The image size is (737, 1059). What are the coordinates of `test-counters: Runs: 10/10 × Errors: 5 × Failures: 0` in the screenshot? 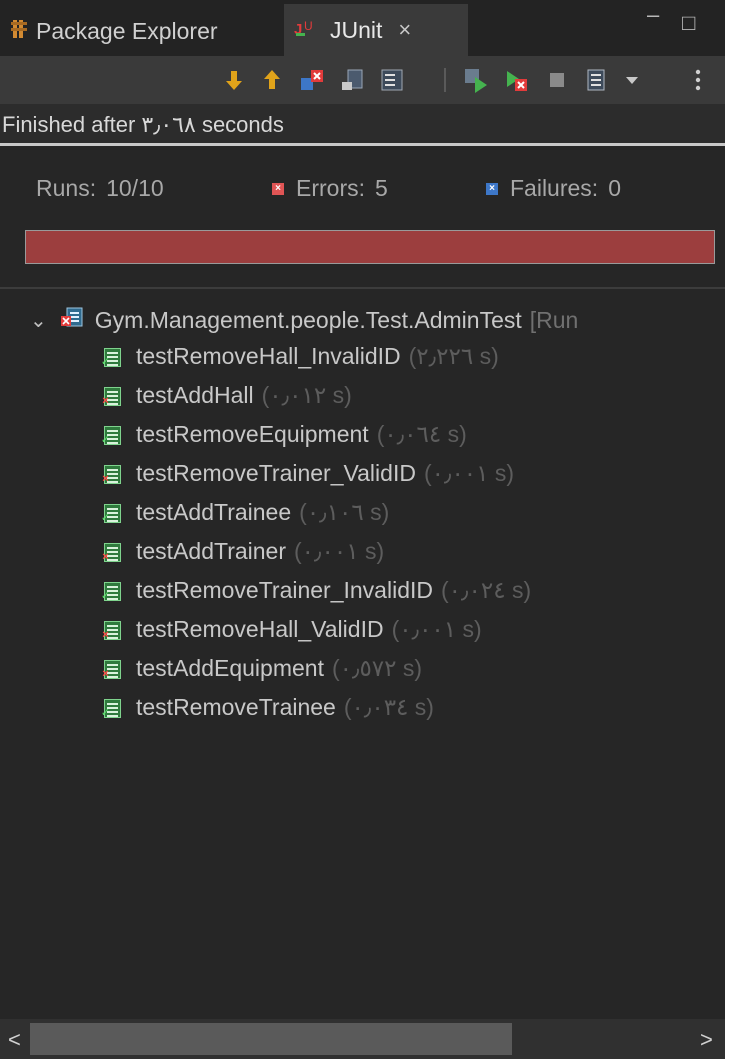 It's located at (362, 192).